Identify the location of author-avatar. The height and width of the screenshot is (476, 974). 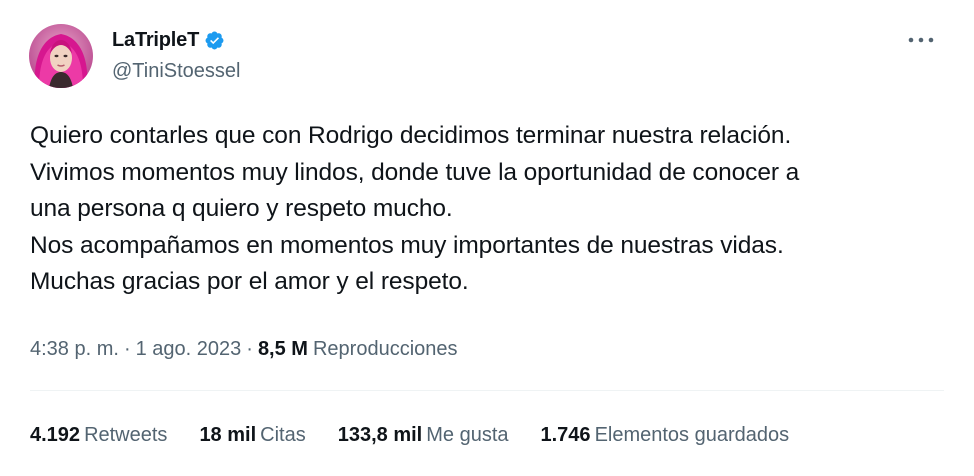
(61, 56).